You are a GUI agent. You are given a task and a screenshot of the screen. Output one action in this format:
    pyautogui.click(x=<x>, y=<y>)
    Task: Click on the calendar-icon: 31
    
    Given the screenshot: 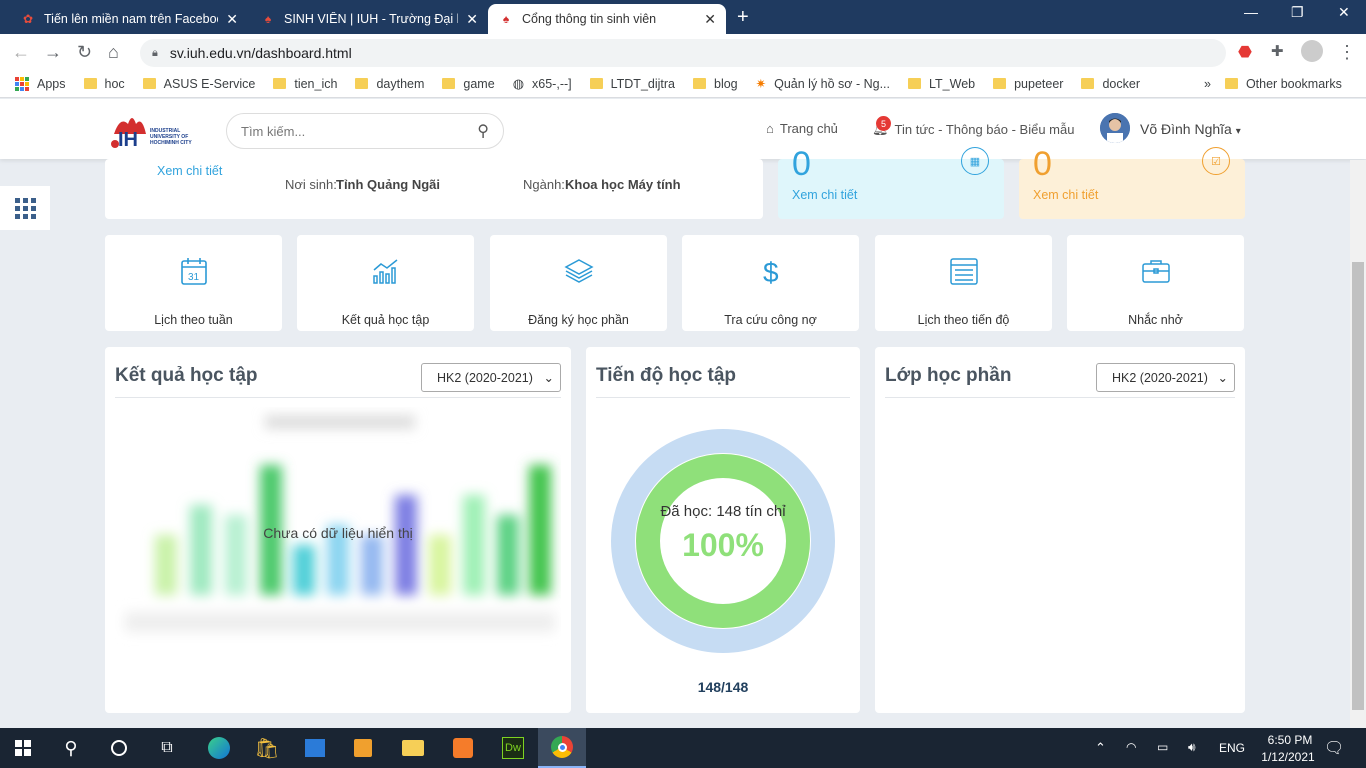 What is the action you would take?
    pyautogui.click(x=193, y=271)
    